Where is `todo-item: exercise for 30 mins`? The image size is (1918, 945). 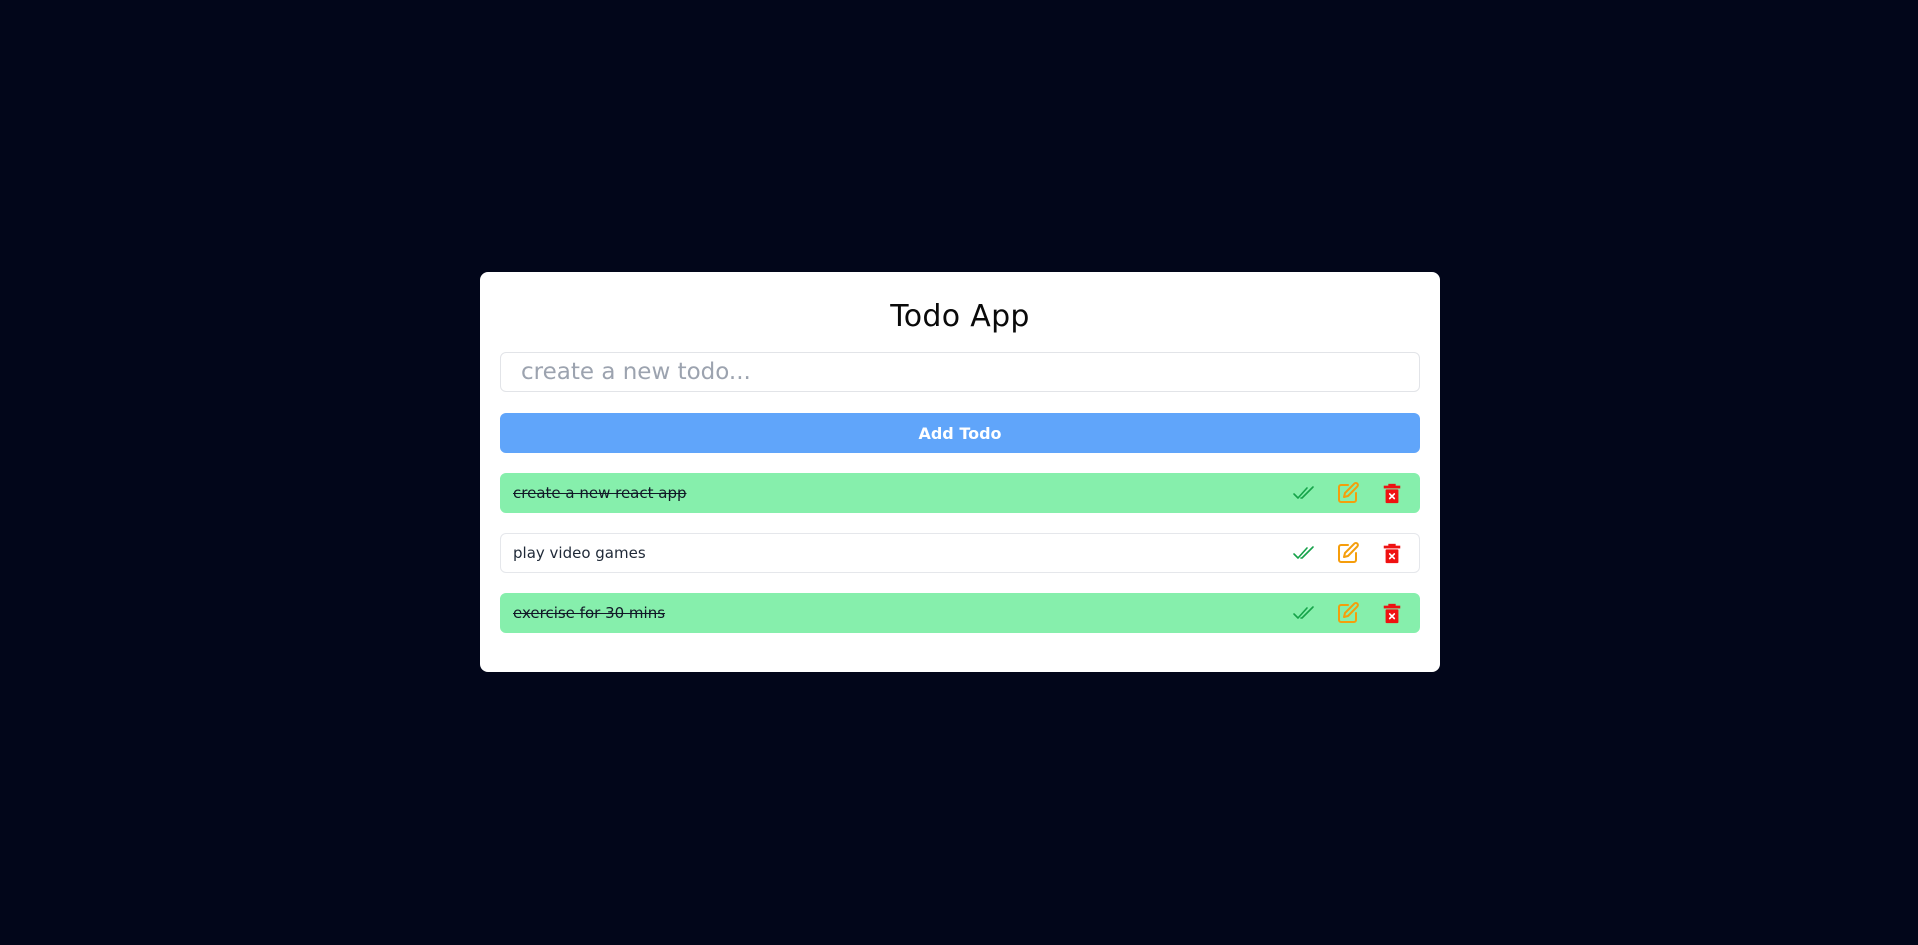 todo-item: exercise for 30 mins is located at coordinates (960, 613).